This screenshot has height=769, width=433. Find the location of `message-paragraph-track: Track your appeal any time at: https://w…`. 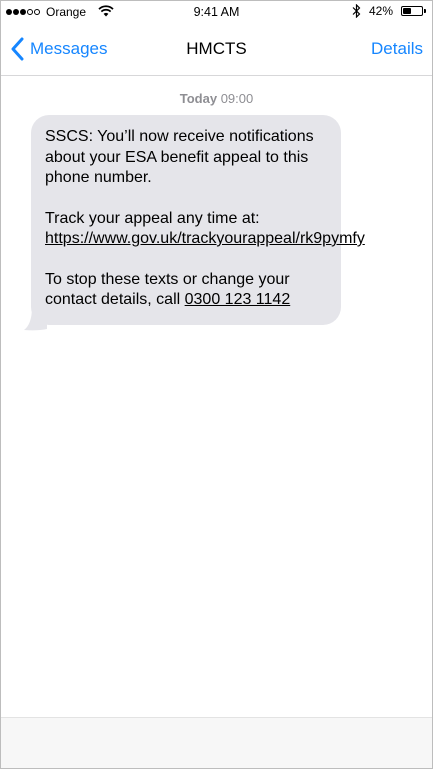

message-paragraph-track: Track your appeal any time at: https://w… is located at coordinates (205, 229).